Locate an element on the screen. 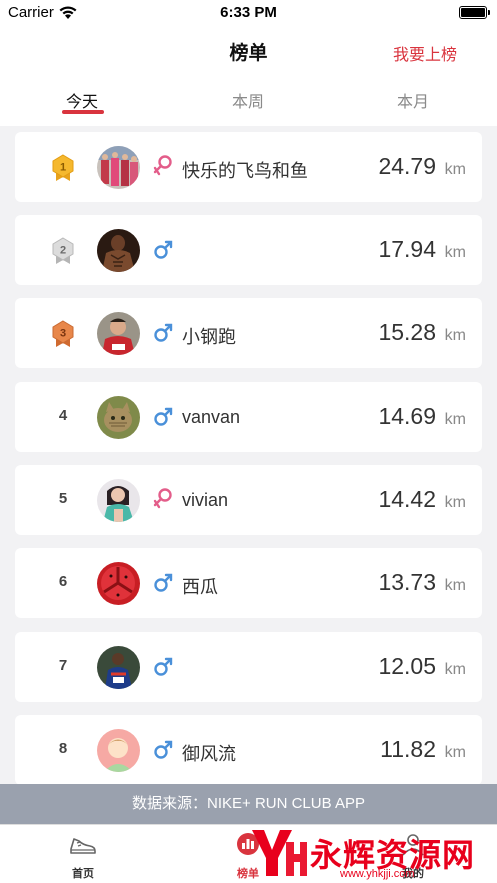 This screenshot has height=883, width=497. distance-value: 14.69 is located at coordinates (407, 416).